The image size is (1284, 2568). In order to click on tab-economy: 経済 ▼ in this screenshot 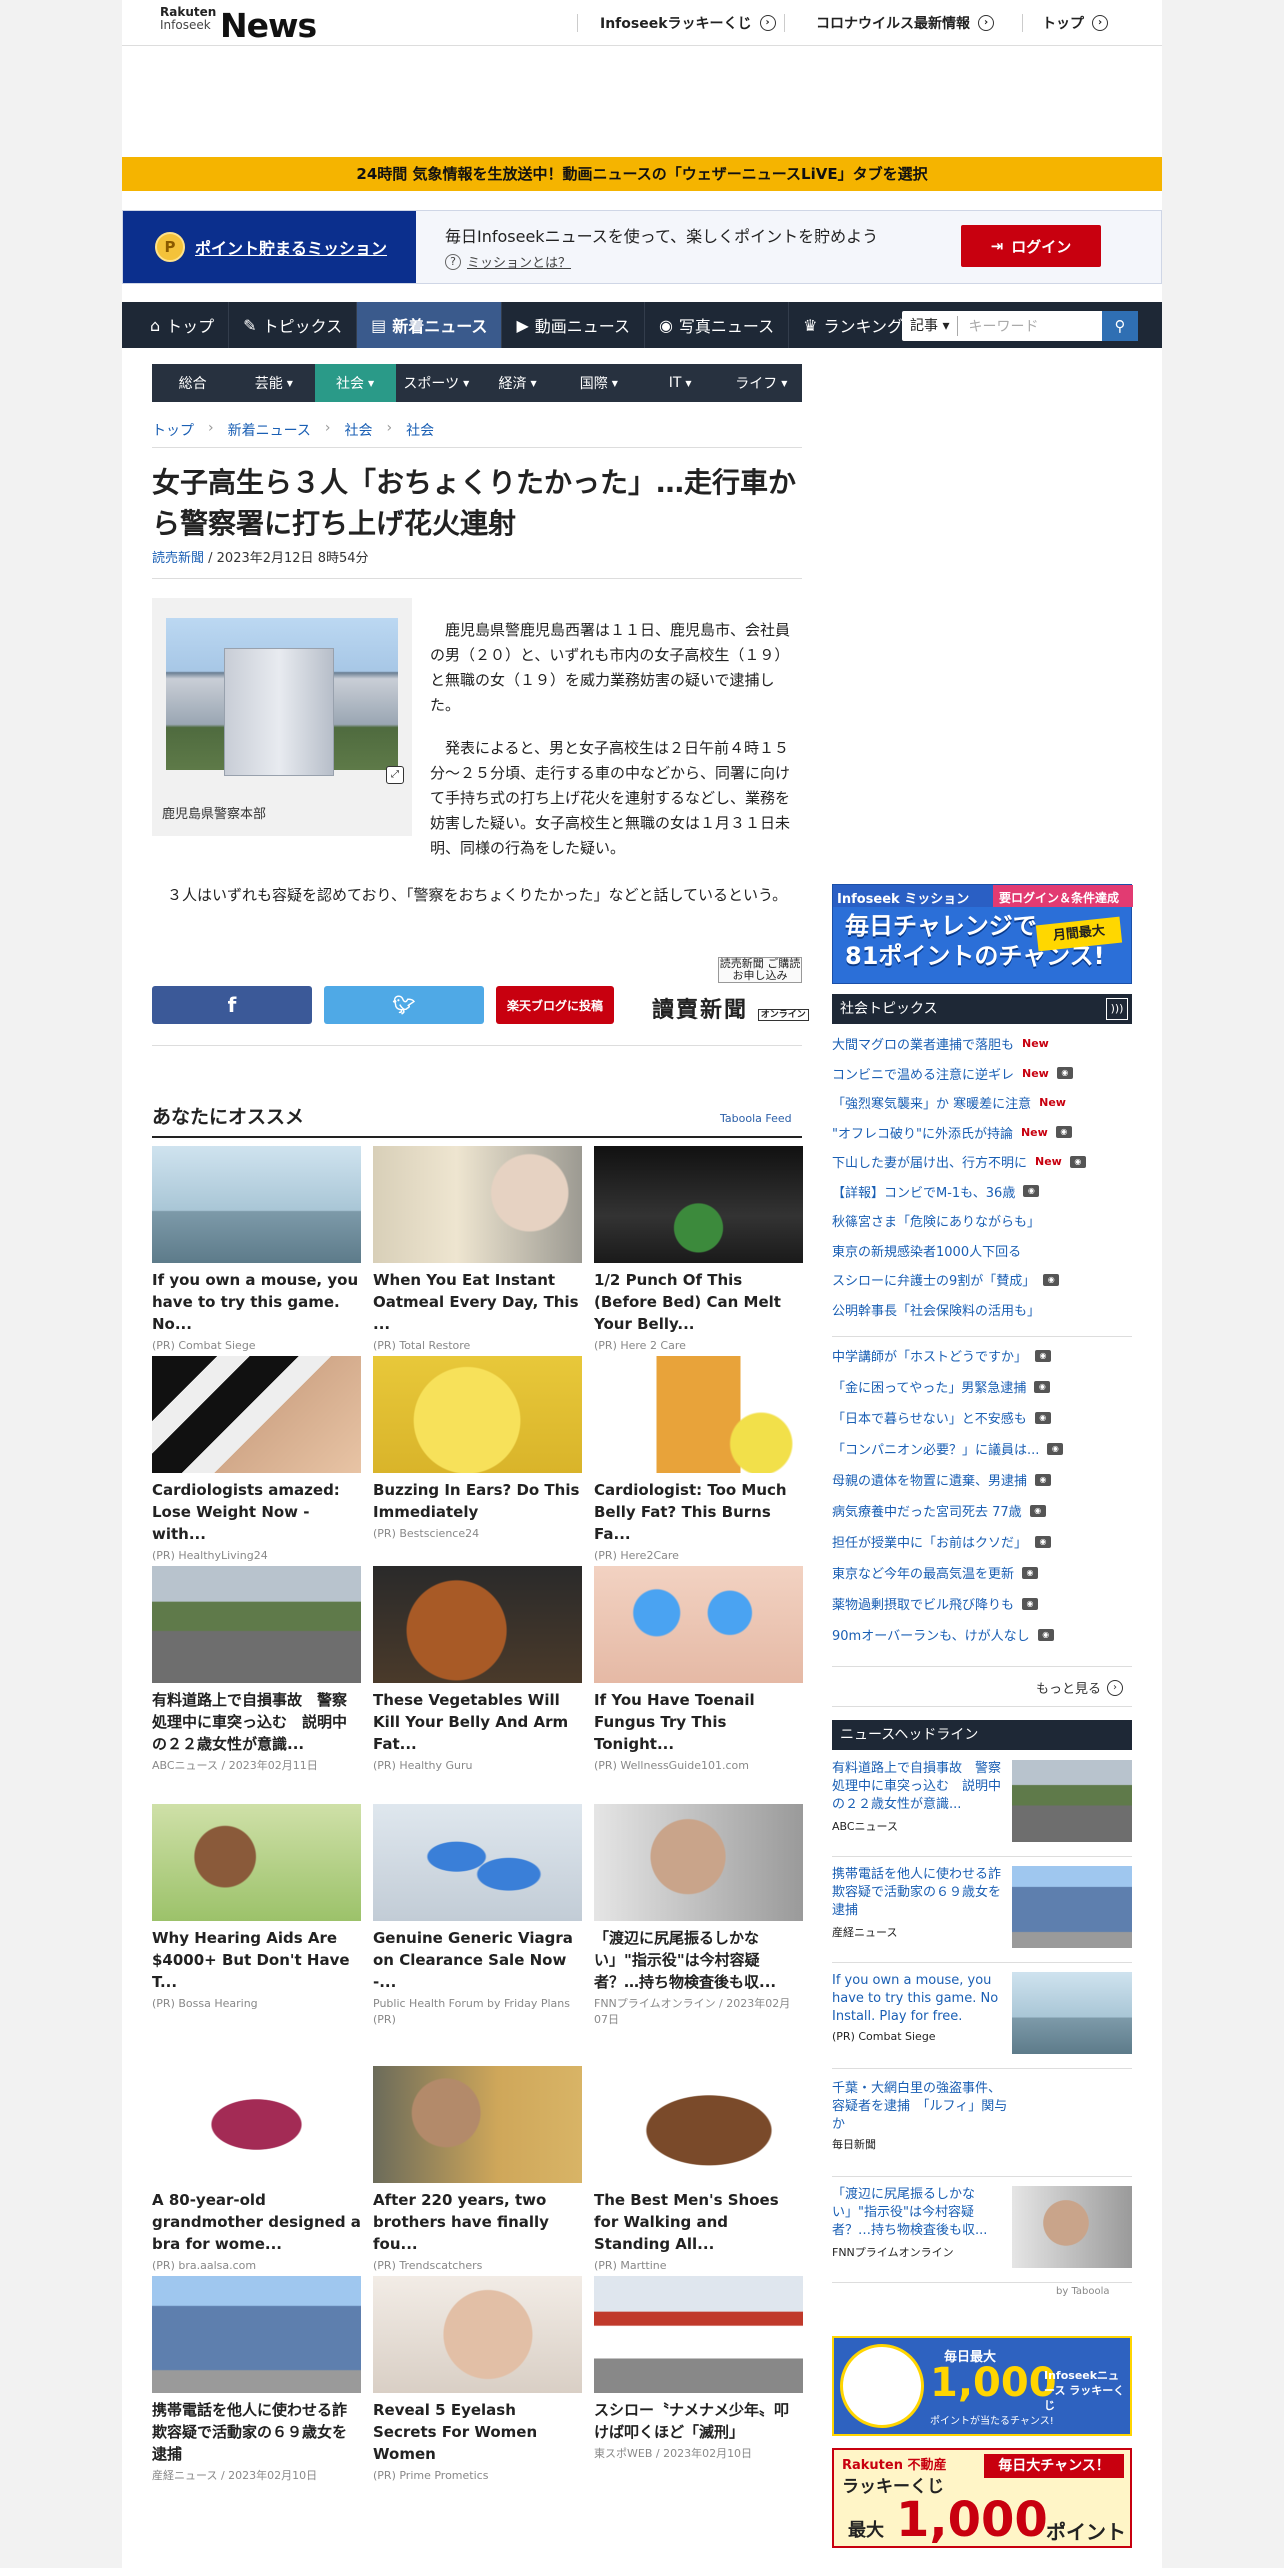, I will do `click(517, 383)`.